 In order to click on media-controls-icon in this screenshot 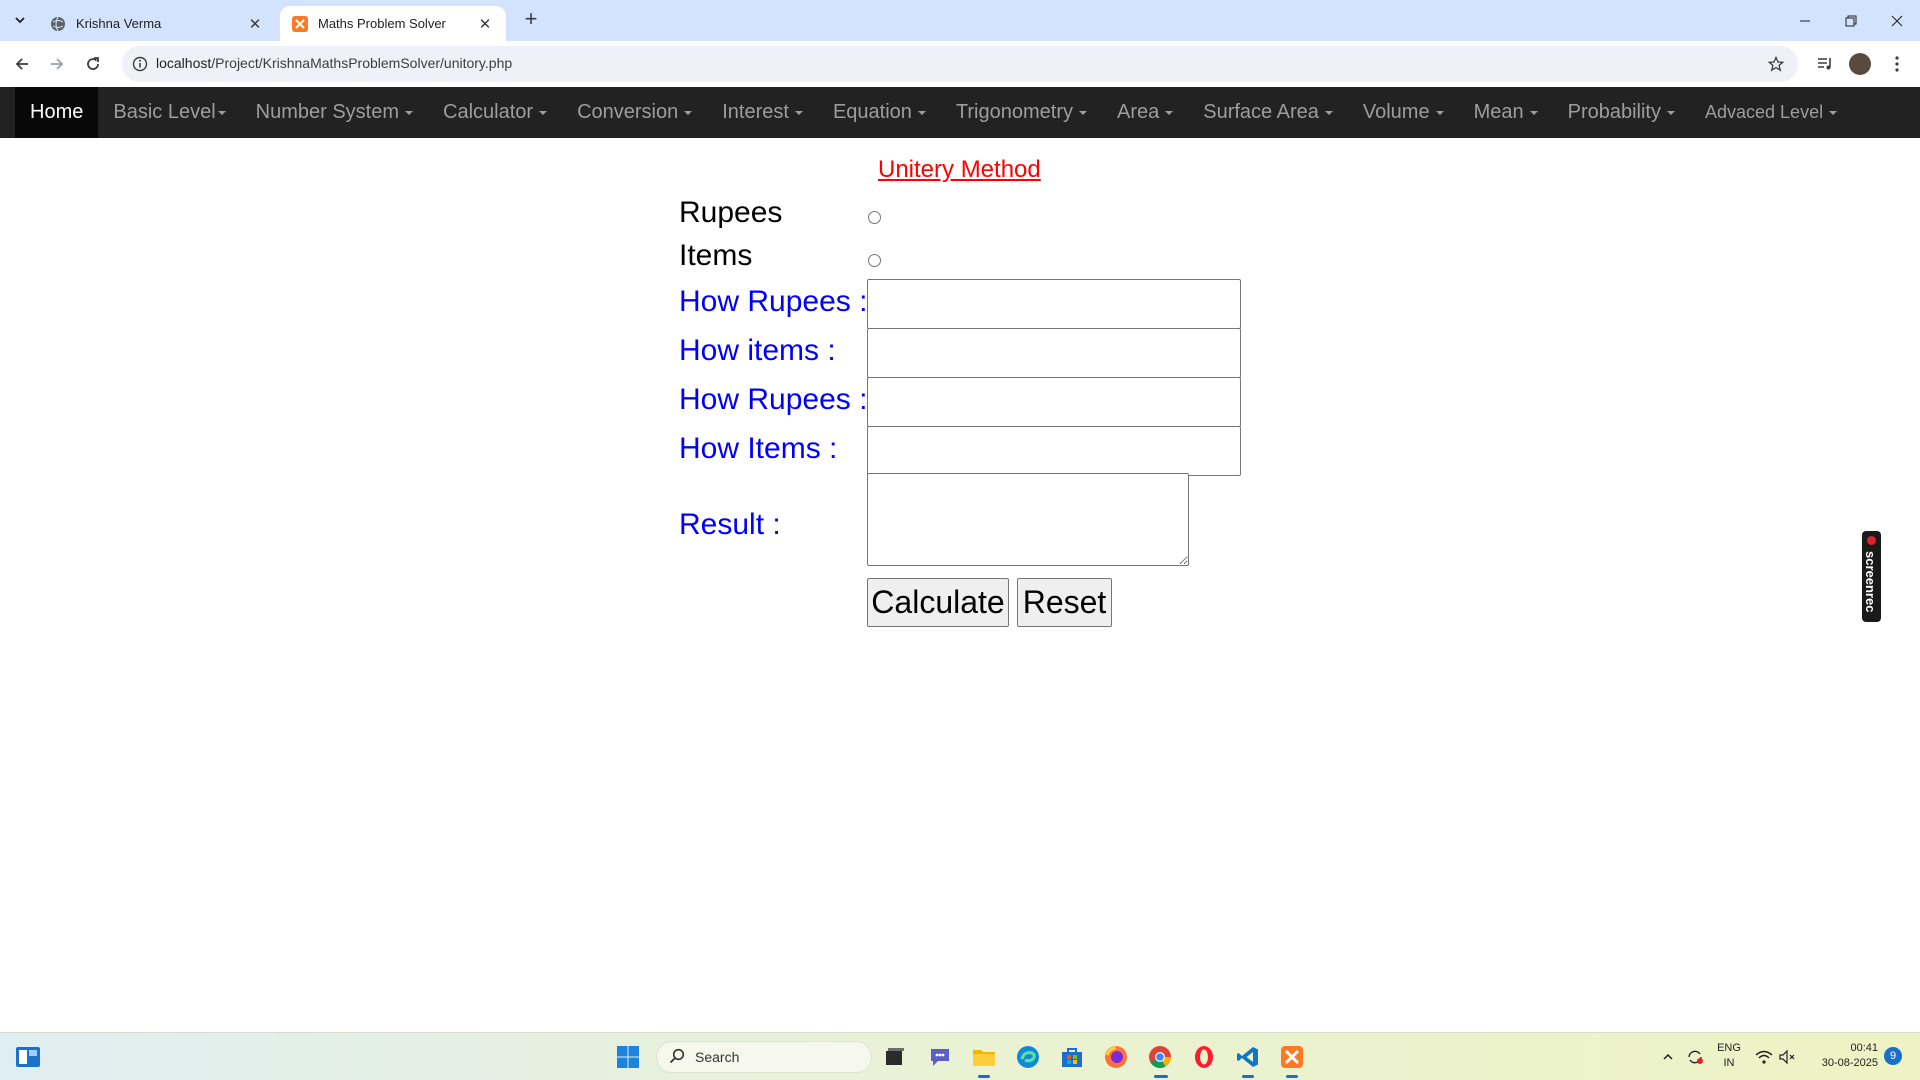, I will do `click(1825, 64)`.